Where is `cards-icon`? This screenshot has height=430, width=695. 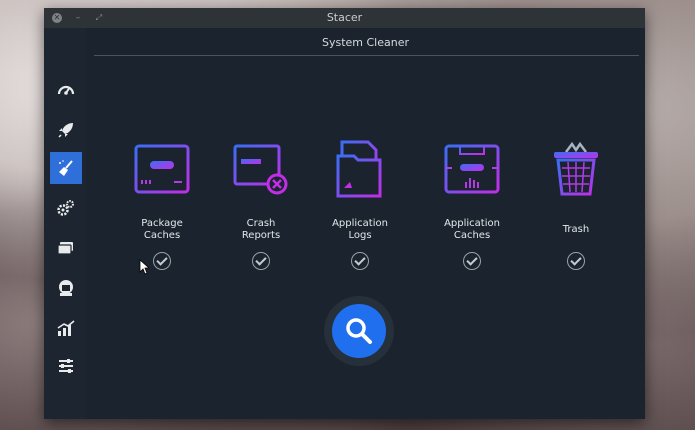 cards-icon is located at coordinates (65, 248).